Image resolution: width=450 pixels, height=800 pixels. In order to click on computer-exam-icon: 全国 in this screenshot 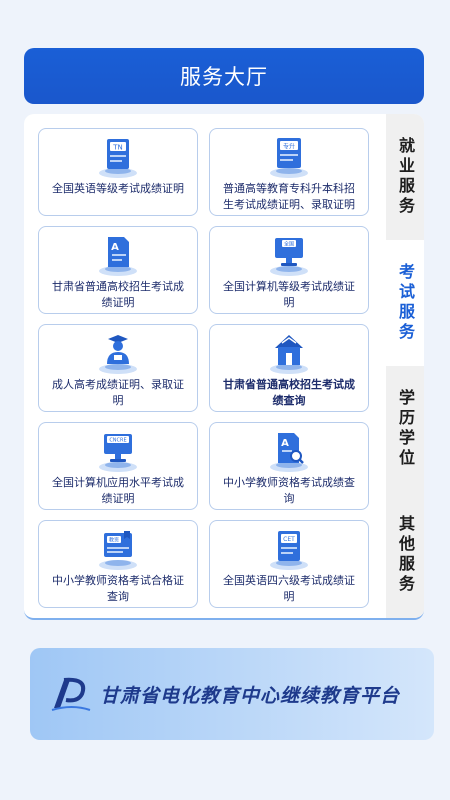, I will do `click(289, 257)`.